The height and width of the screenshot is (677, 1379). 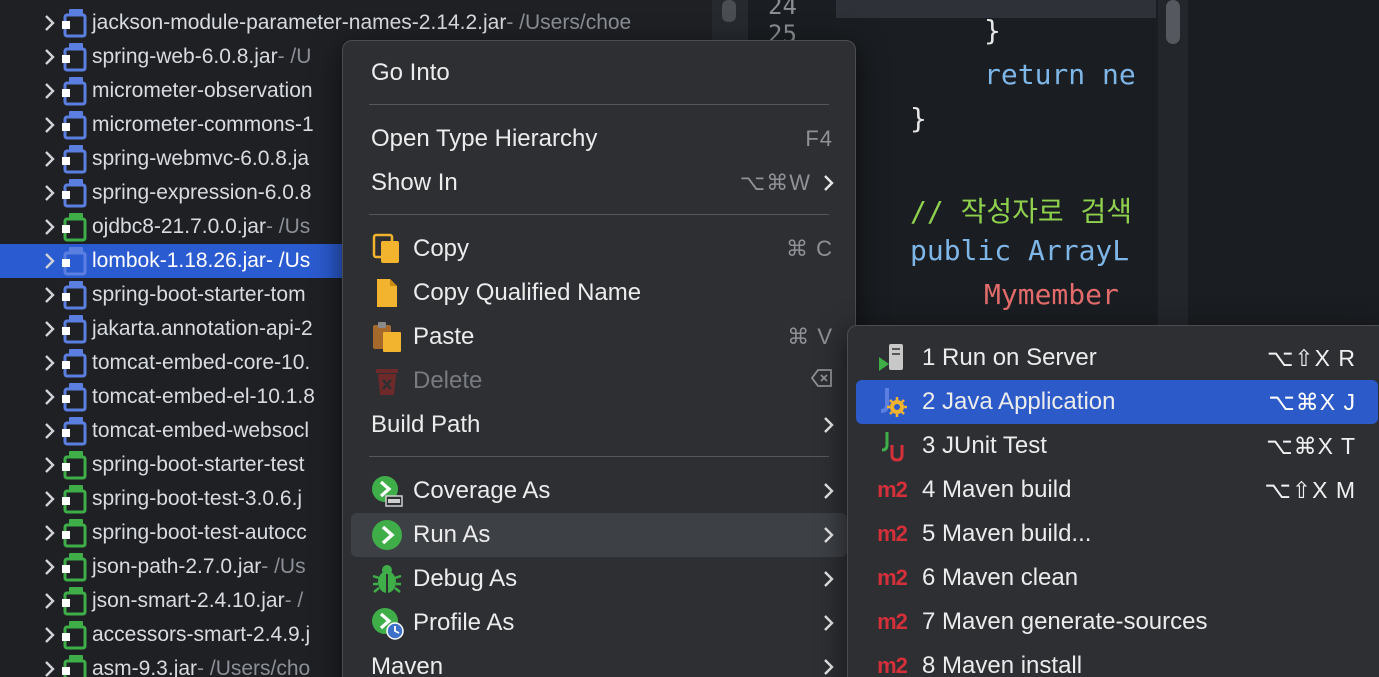 I want to click on menu-item-copy-qualified-name: Copy Qualified Name, so click(x=599, y=293).